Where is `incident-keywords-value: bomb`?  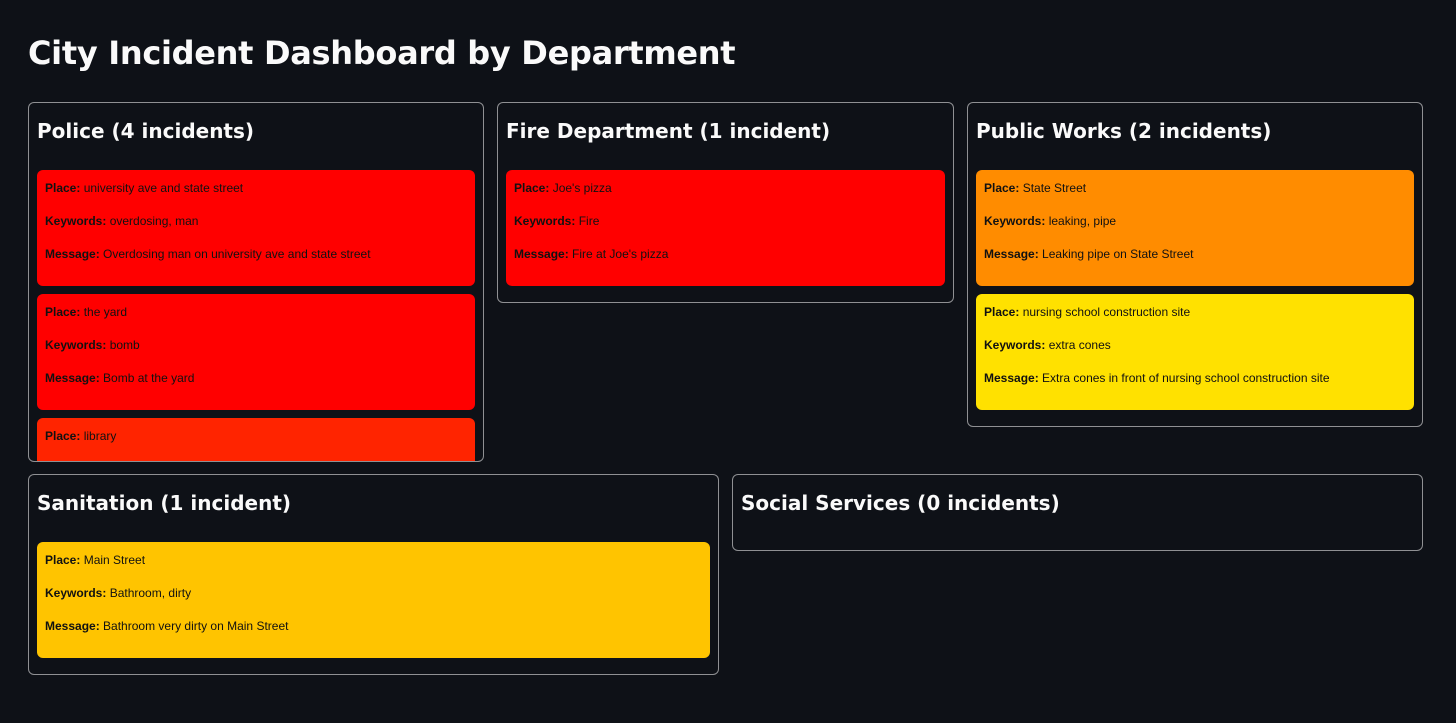 incident-keywords-value: bomb is located at coordinates (124, 345).